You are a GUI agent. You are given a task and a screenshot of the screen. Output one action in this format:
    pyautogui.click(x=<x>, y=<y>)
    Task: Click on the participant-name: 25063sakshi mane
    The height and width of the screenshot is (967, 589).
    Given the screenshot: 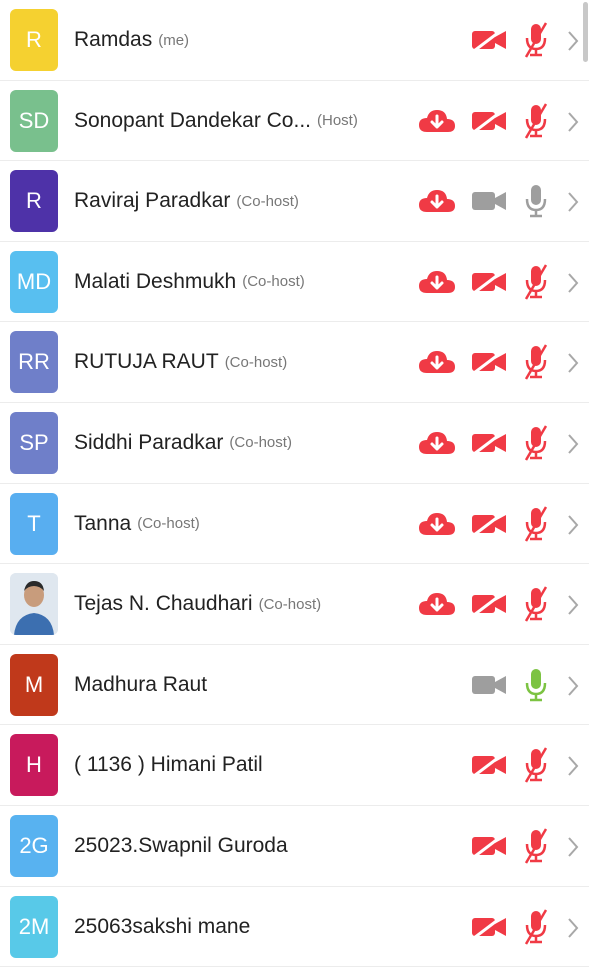 What is the action you would take?
    pyautogui.click(x=162, y=926)
    